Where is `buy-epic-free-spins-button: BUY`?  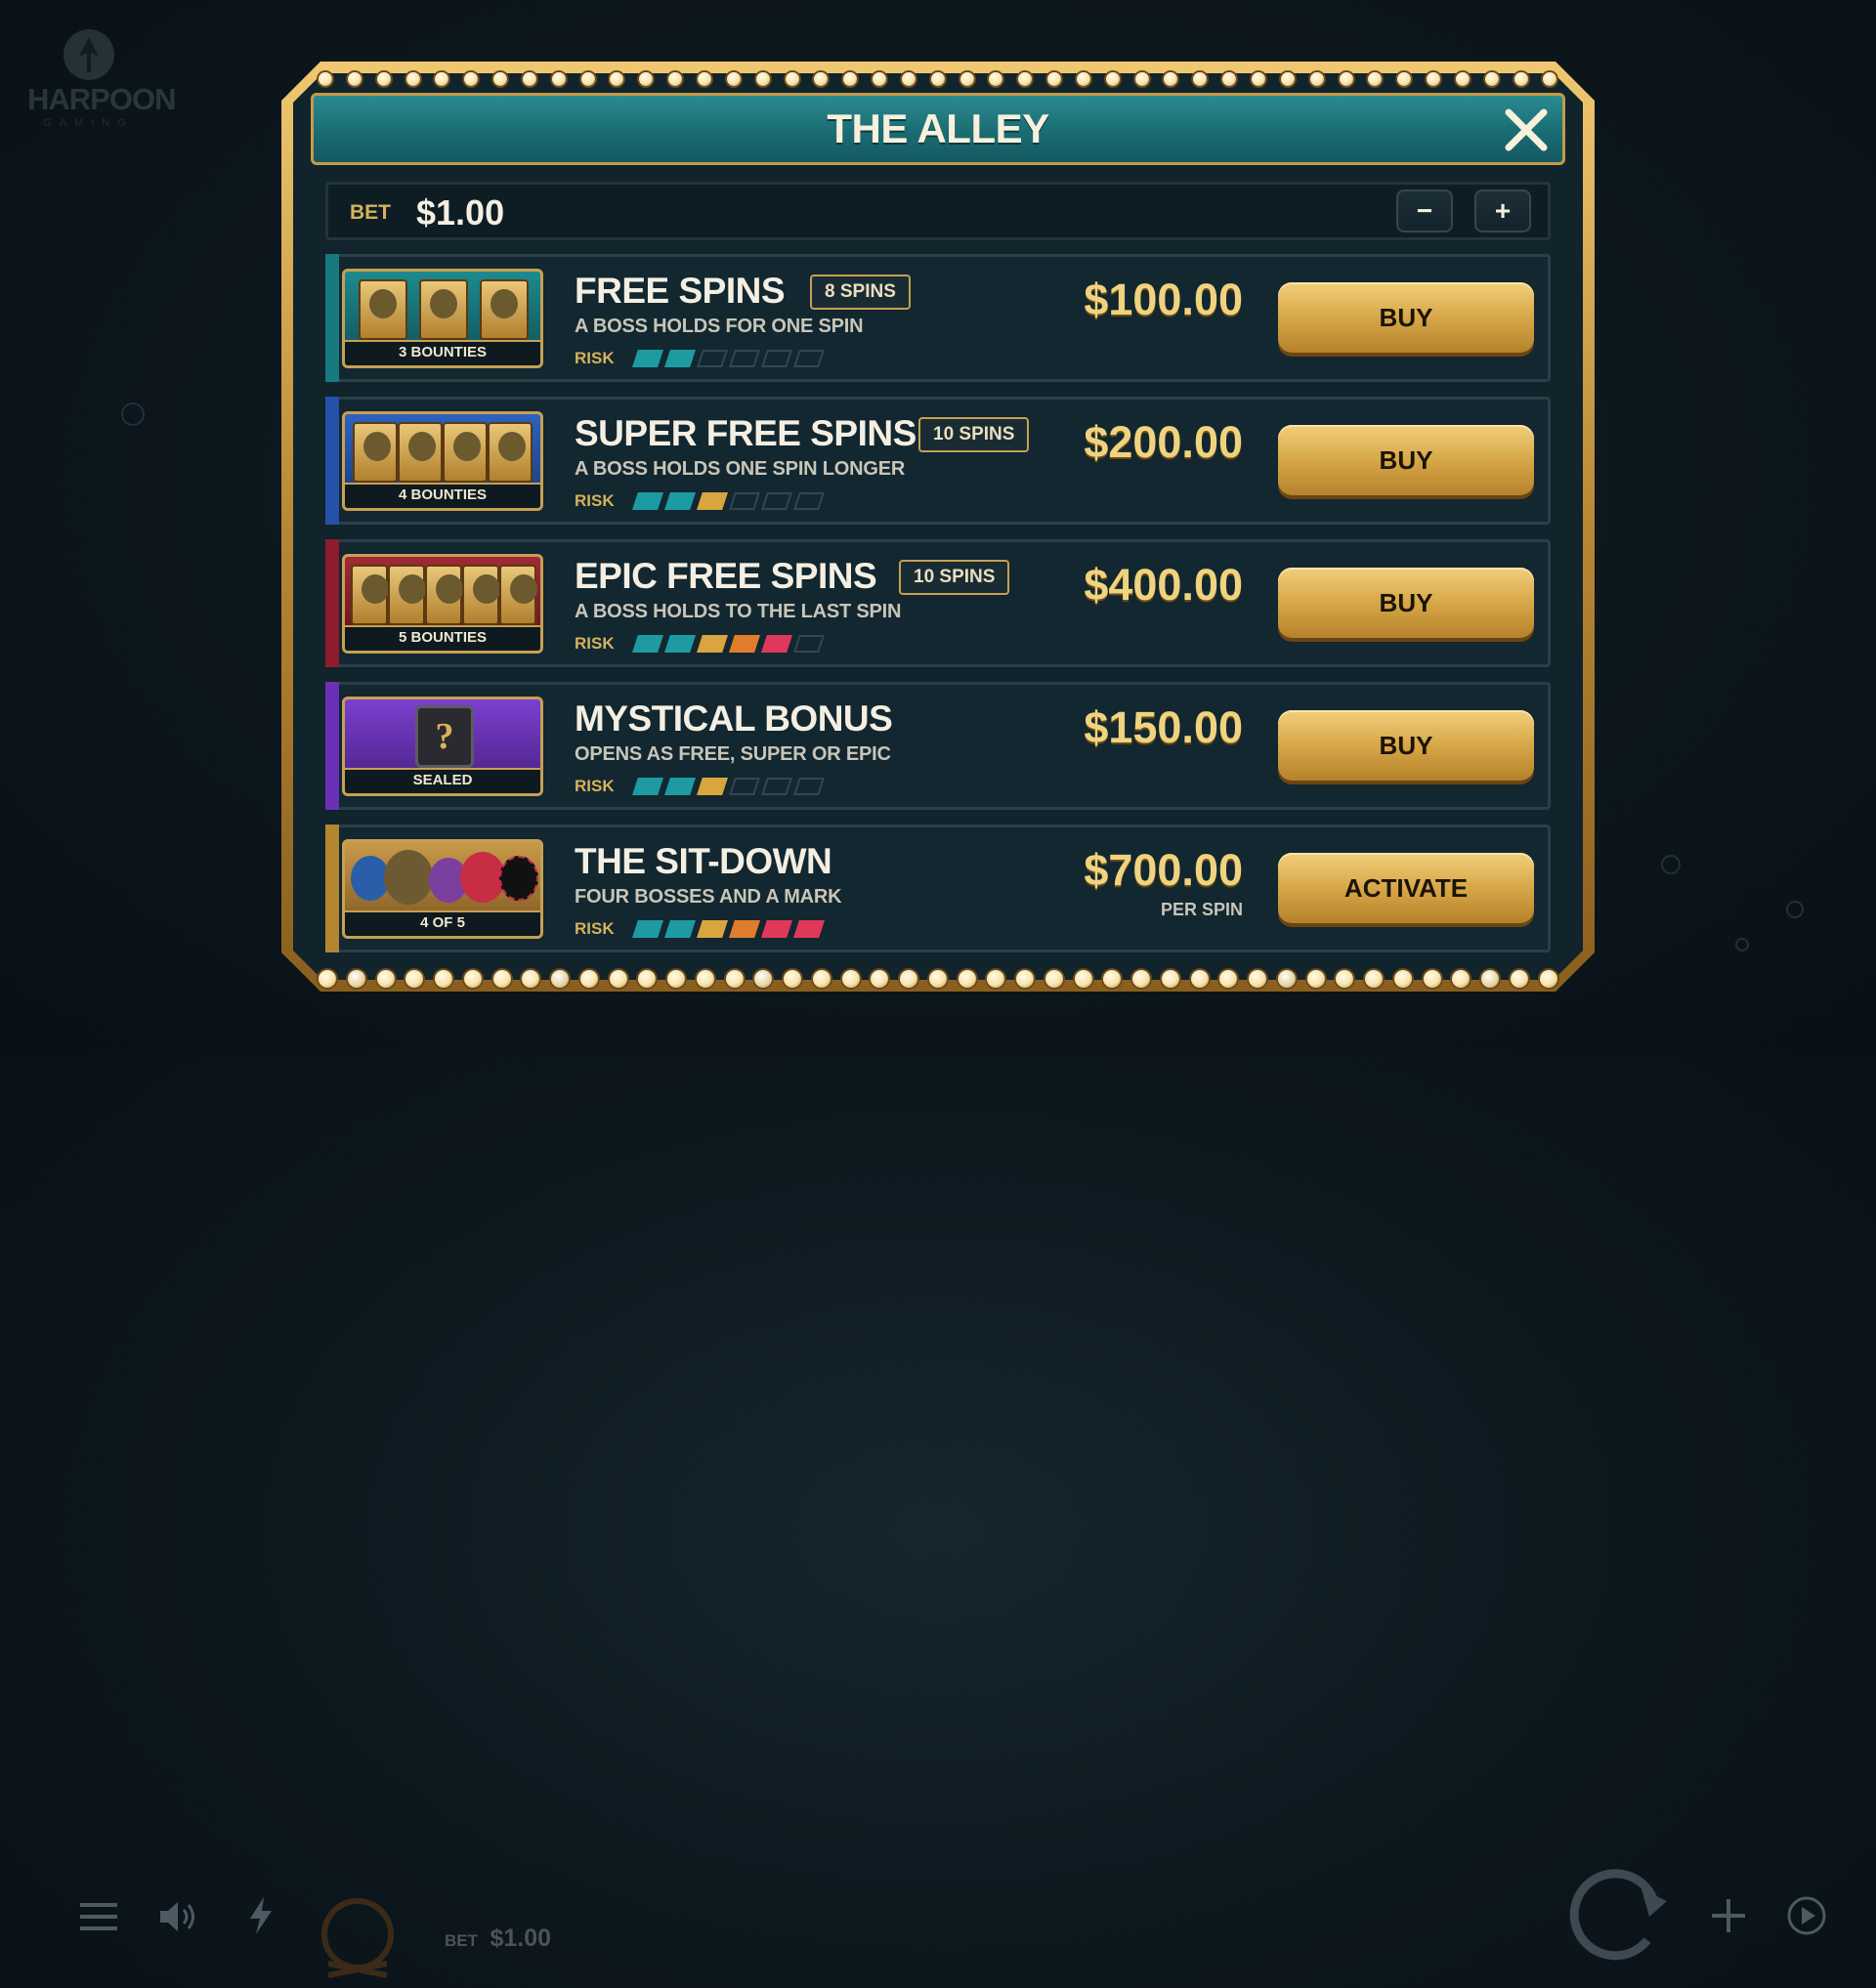
buy-epic-free-spins-button: BUY is located at coordinates (1406, 603).